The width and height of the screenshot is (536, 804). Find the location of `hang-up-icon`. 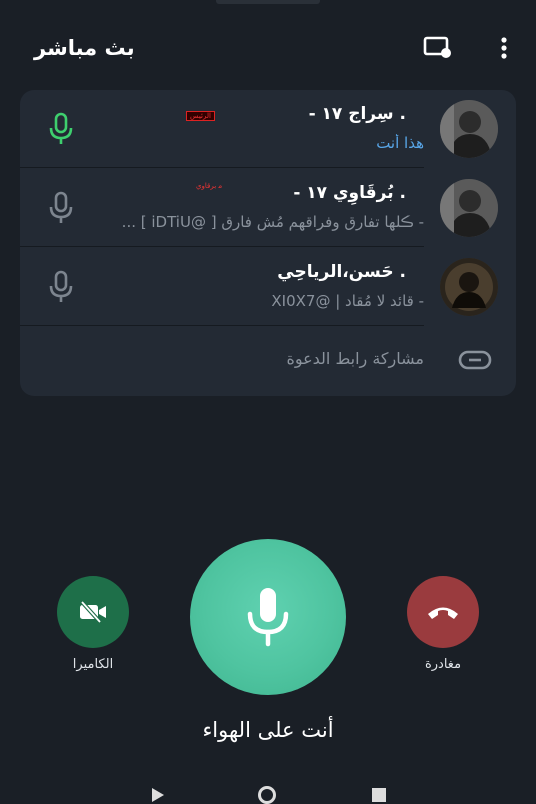

hang-up-icon is located at coordinates (443, 613).